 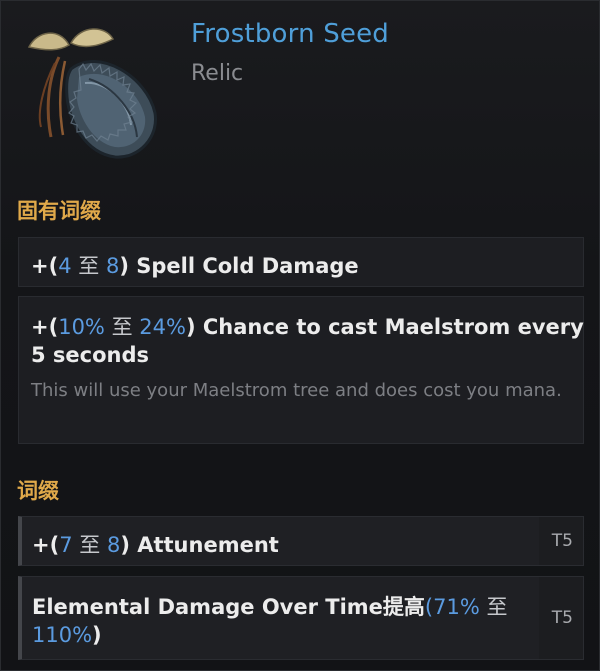 I want to click on affix-suffix: ) Spell Cold Damage, so click(x=239, y=266).